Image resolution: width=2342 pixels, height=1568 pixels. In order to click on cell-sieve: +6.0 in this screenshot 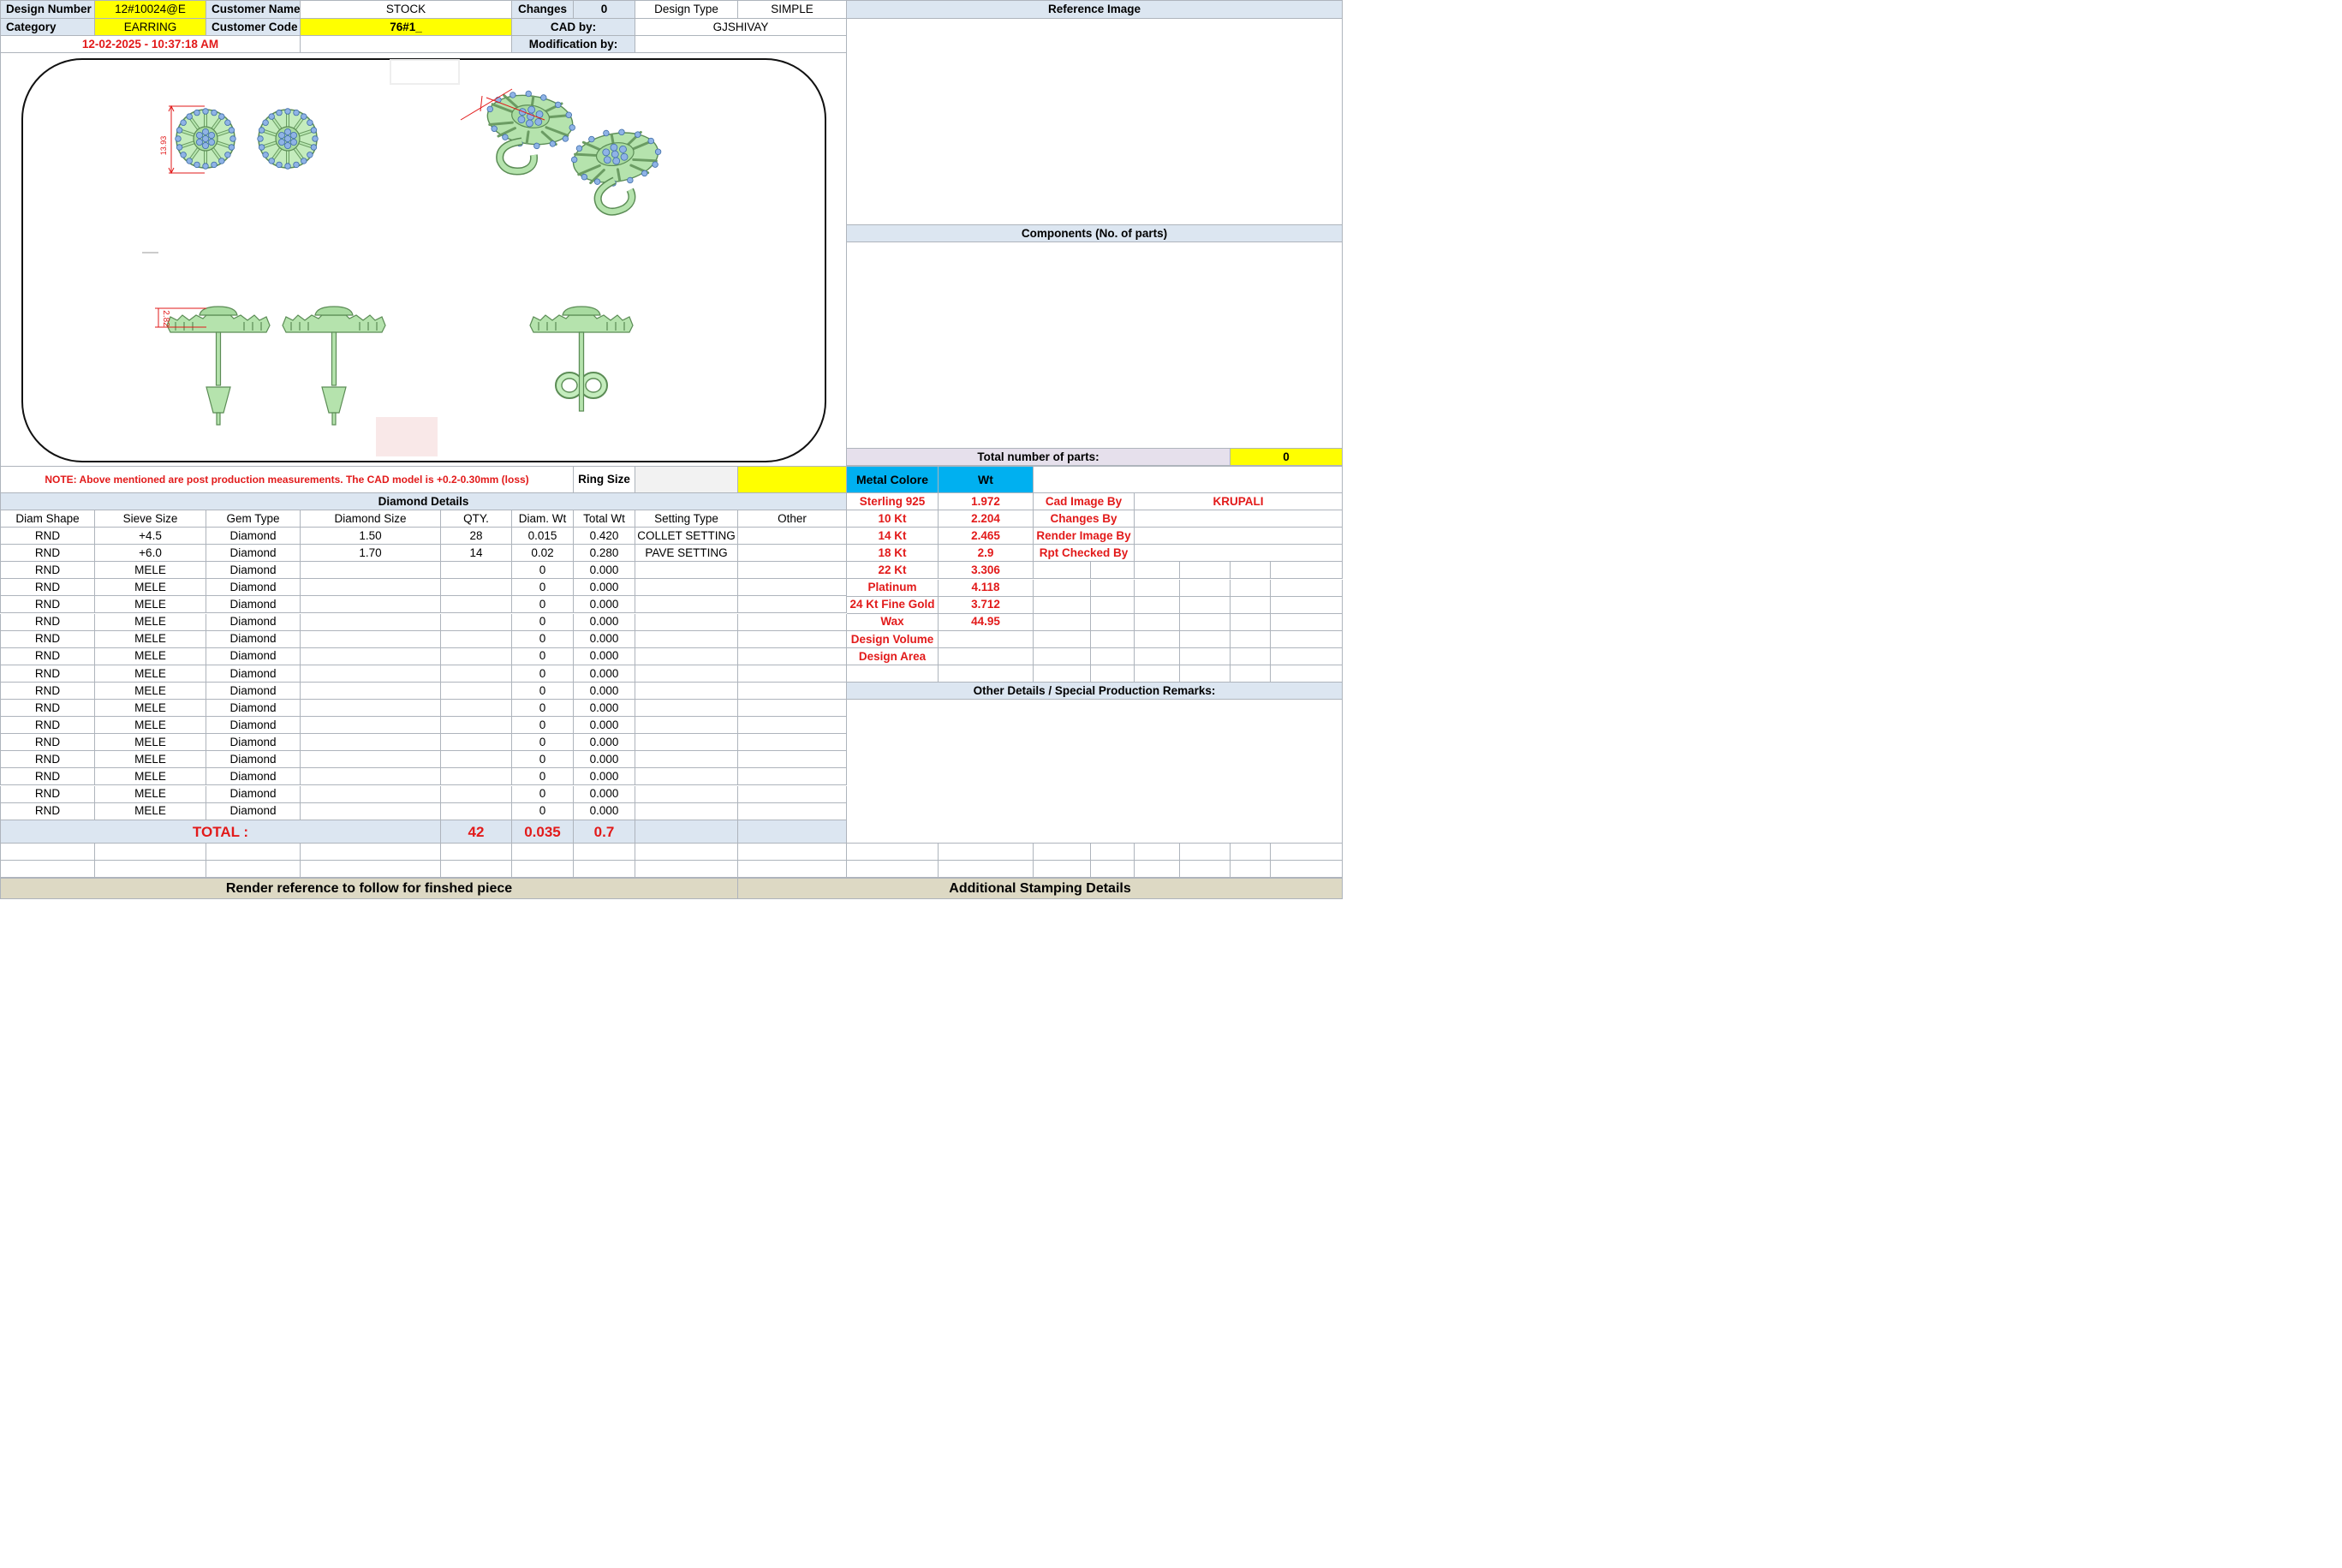, I will do `click(150, 554)`.